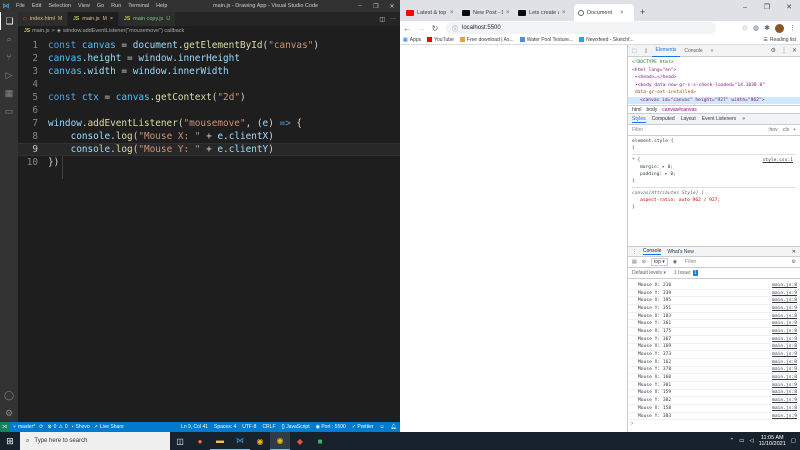 The image size is (800, 450). Describe the element at coordinates (220, 441) in the screenshot. I see `file-explorer-icon: ▬` at that location.